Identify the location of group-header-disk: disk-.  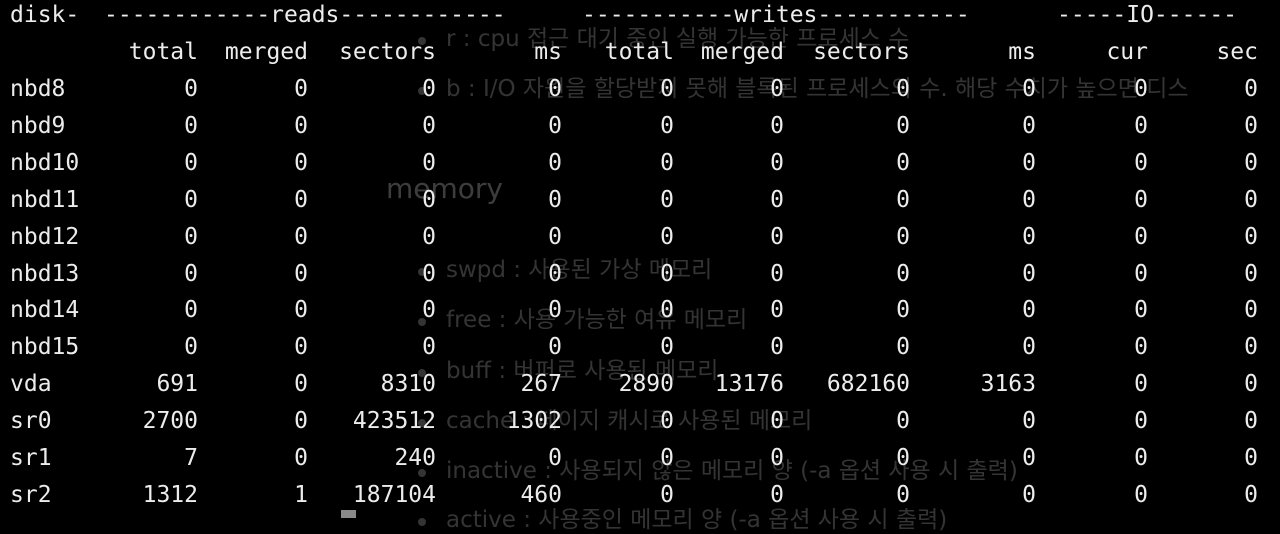
(45, 15).